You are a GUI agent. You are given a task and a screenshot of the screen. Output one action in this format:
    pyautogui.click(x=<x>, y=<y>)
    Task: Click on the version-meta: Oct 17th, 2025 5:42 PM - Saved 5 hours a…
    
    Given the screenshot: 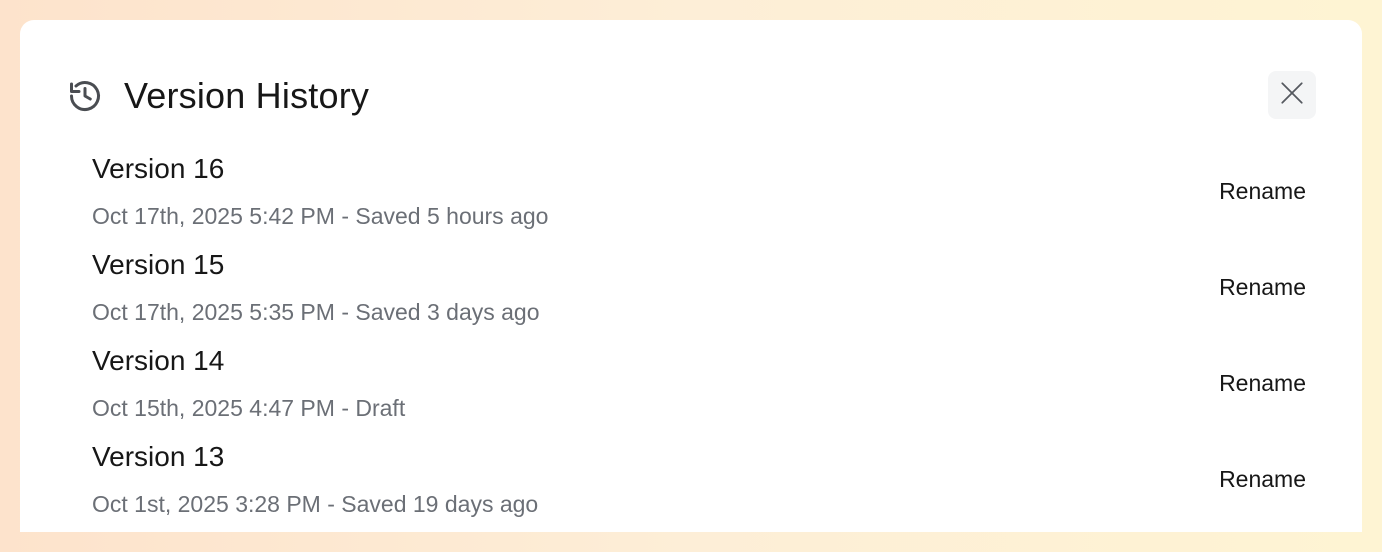 What is the action you would take?
    pyautogui.click(x=320, y=216)
    